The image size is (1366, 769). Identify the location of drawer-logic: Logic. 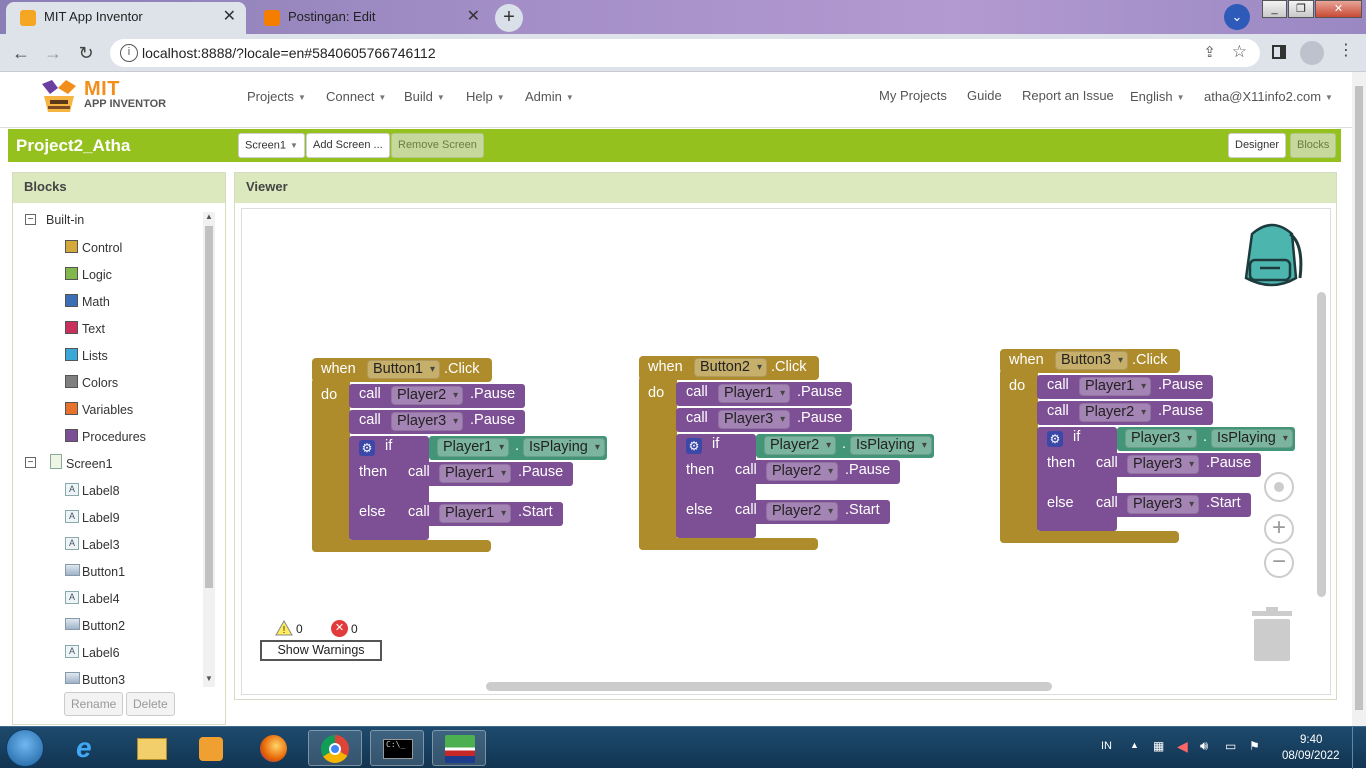
(97, 275).